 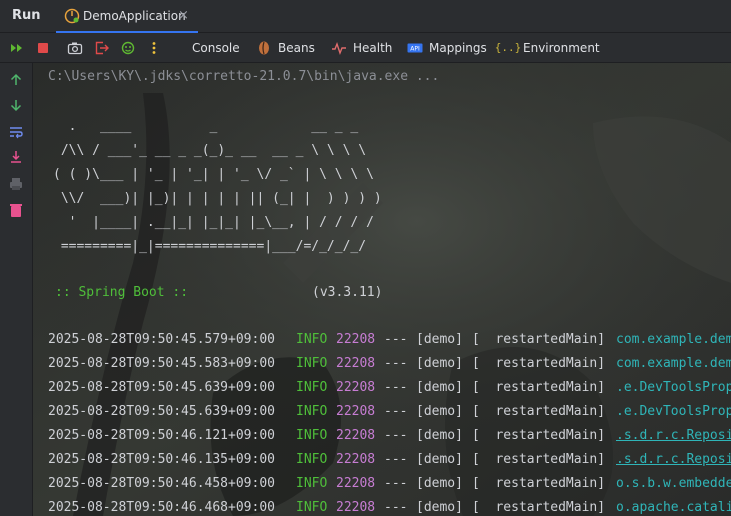 What do you see at coordinates (673, 483) in the screenshot?
I see `log-logger-link: o.s.b.w.embedde` at bounding box center [673, 483].